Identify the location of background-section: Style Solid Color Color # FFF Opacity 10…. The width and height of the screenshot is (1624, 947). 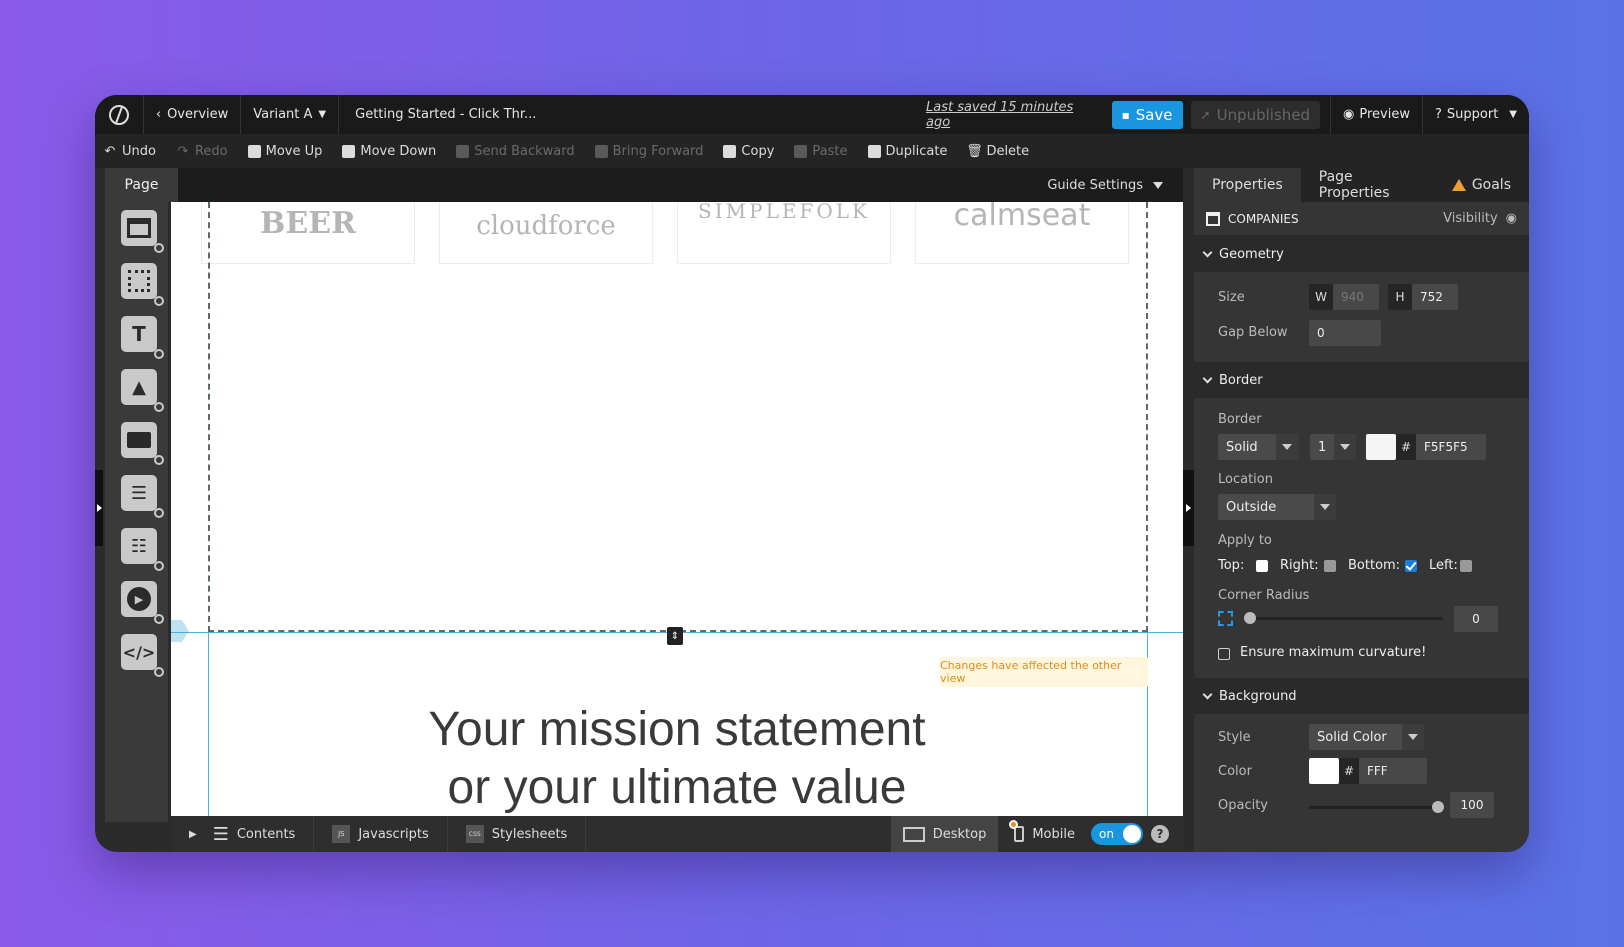
(1361, 774).